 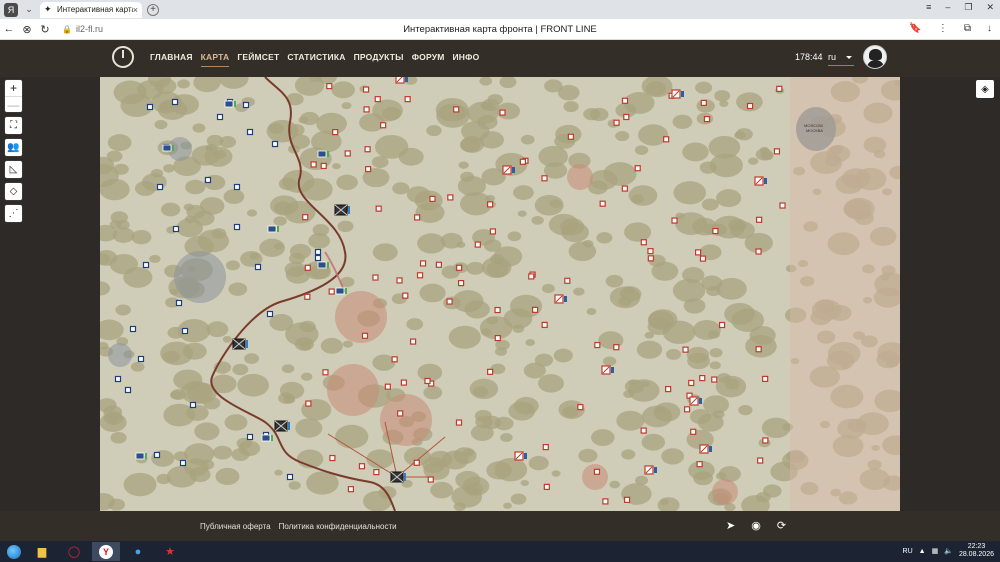 What do you see at coordinates (875, 57) in the screenshot?
I see `user-avatar` at bounding box center [875, 57].